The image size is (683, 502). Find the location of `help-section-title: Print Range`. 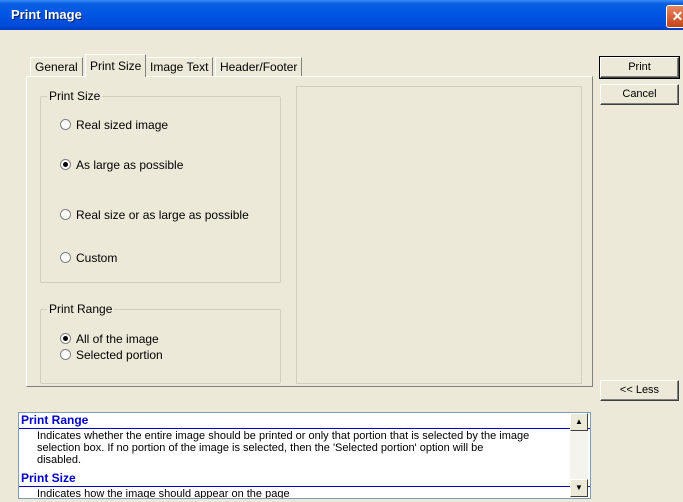

help-section-title: Print Range is located at coordinates (55, 420).